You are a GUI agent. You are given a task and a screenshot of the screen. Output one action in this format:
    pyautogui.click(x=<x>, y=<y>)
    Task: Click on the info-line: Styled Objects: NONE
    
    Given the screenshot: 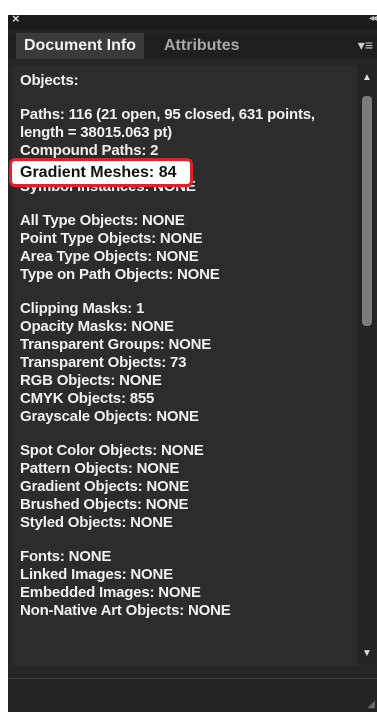 What is the action you would take?
    pyautogui.click(x=96, y=522)
    